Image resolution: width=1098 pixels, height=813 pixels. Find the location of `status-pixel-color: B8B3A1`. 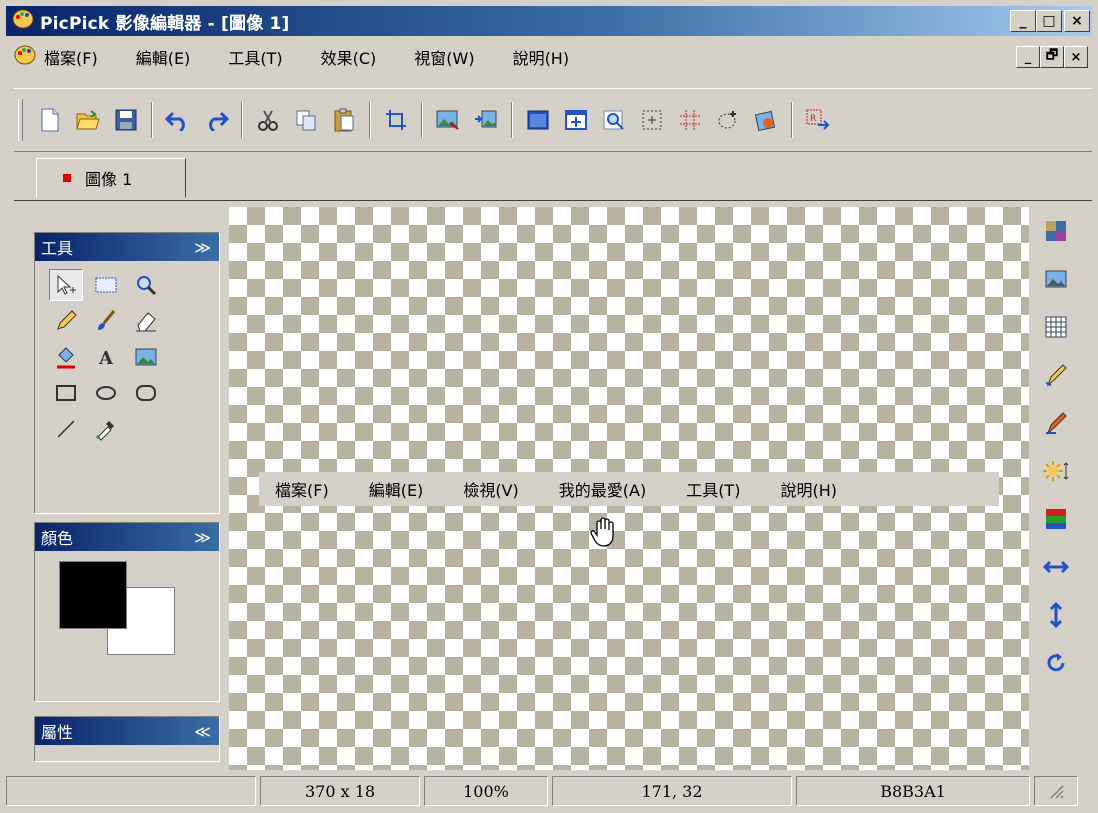

status-pixel-color: B8B3A1 is located at coordinates (913, 791).